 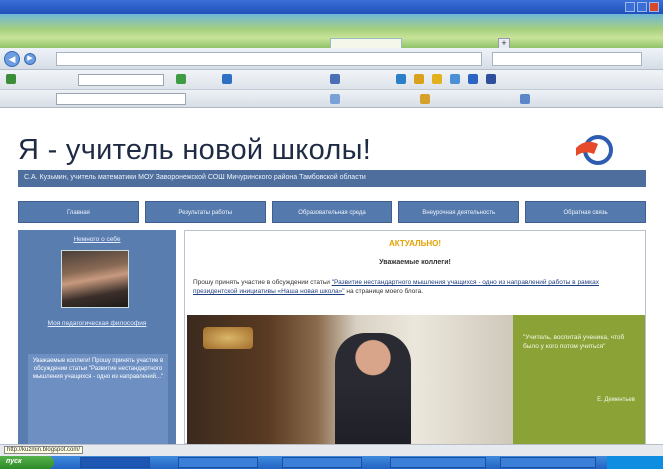 What do you see at coordinates (594, 150) in the screenshot?
I see `site-logo-icon` at bounding box center [594, 150].